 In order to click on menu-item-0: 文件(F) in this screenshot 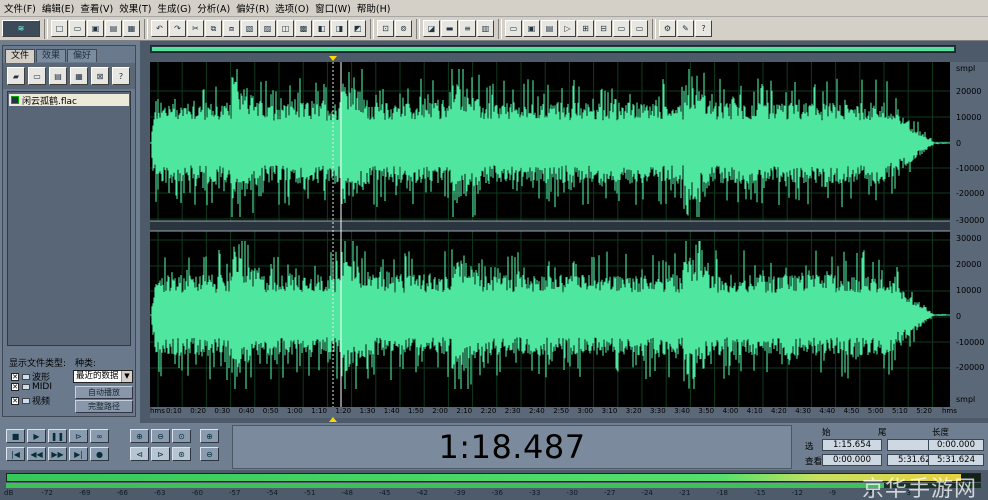, I will do `click(21, 8)`.